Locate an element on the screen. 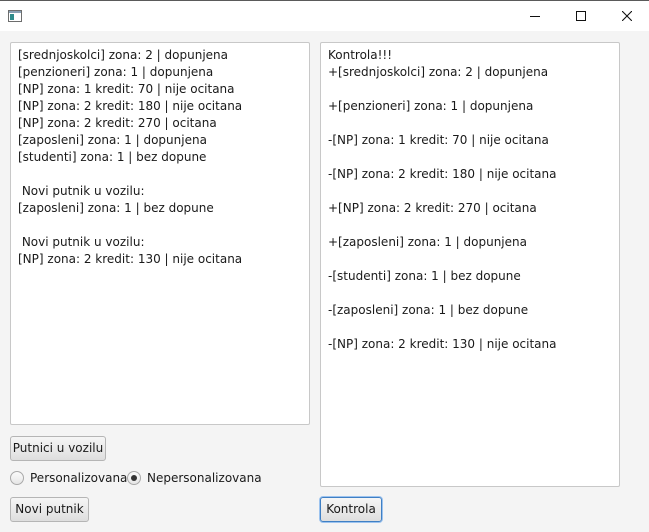 The image size is (649, 532). text-line: +[NP] zona: 2 kredit: 270 | ocitana is located at coordinates (432, 208).